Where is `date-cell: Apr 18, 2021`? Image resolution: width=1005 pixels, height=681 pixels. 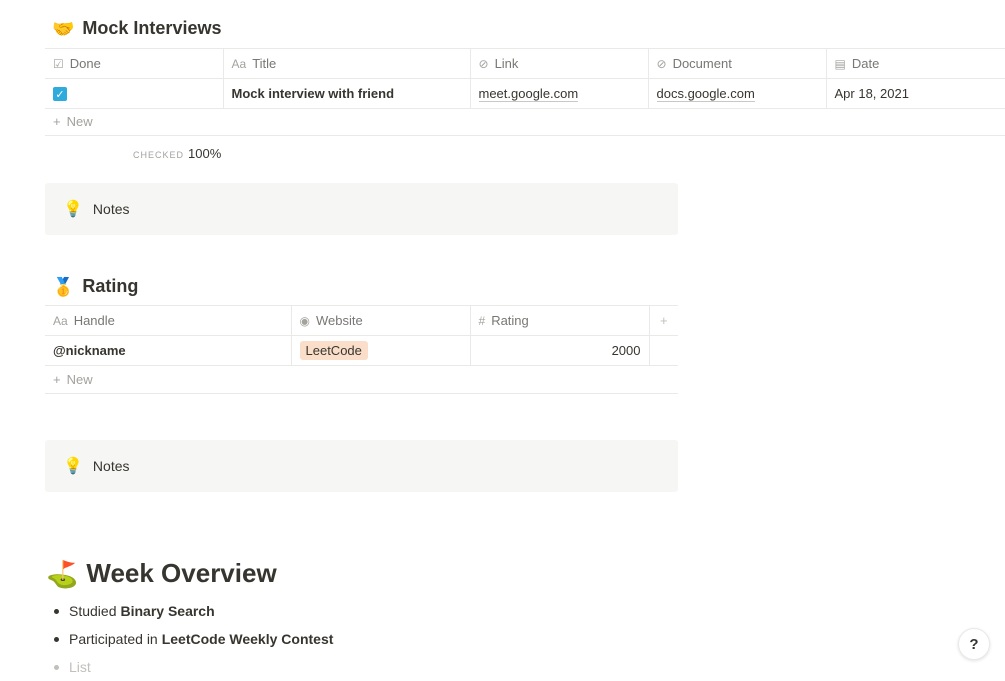 date-cell: Apr 18, 2021 is located at coordinates (915, 93).